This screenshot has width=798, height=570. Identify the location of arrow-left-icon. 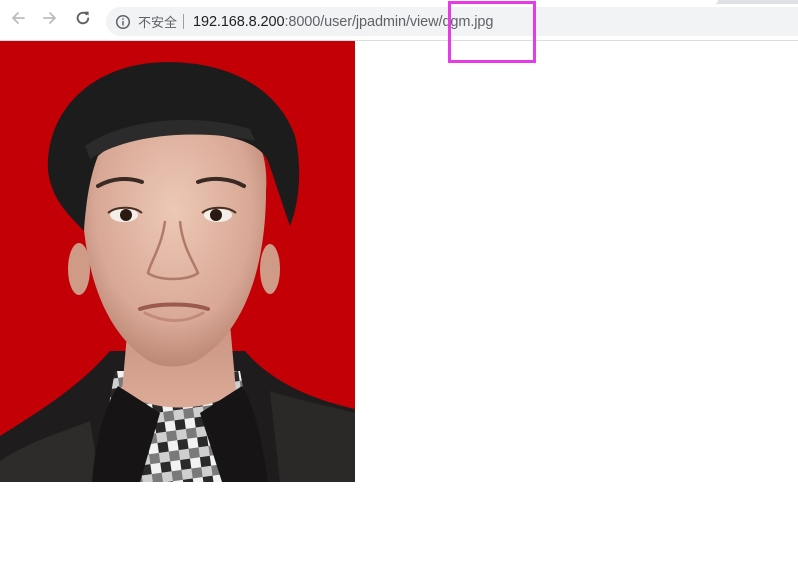
(18, 20).